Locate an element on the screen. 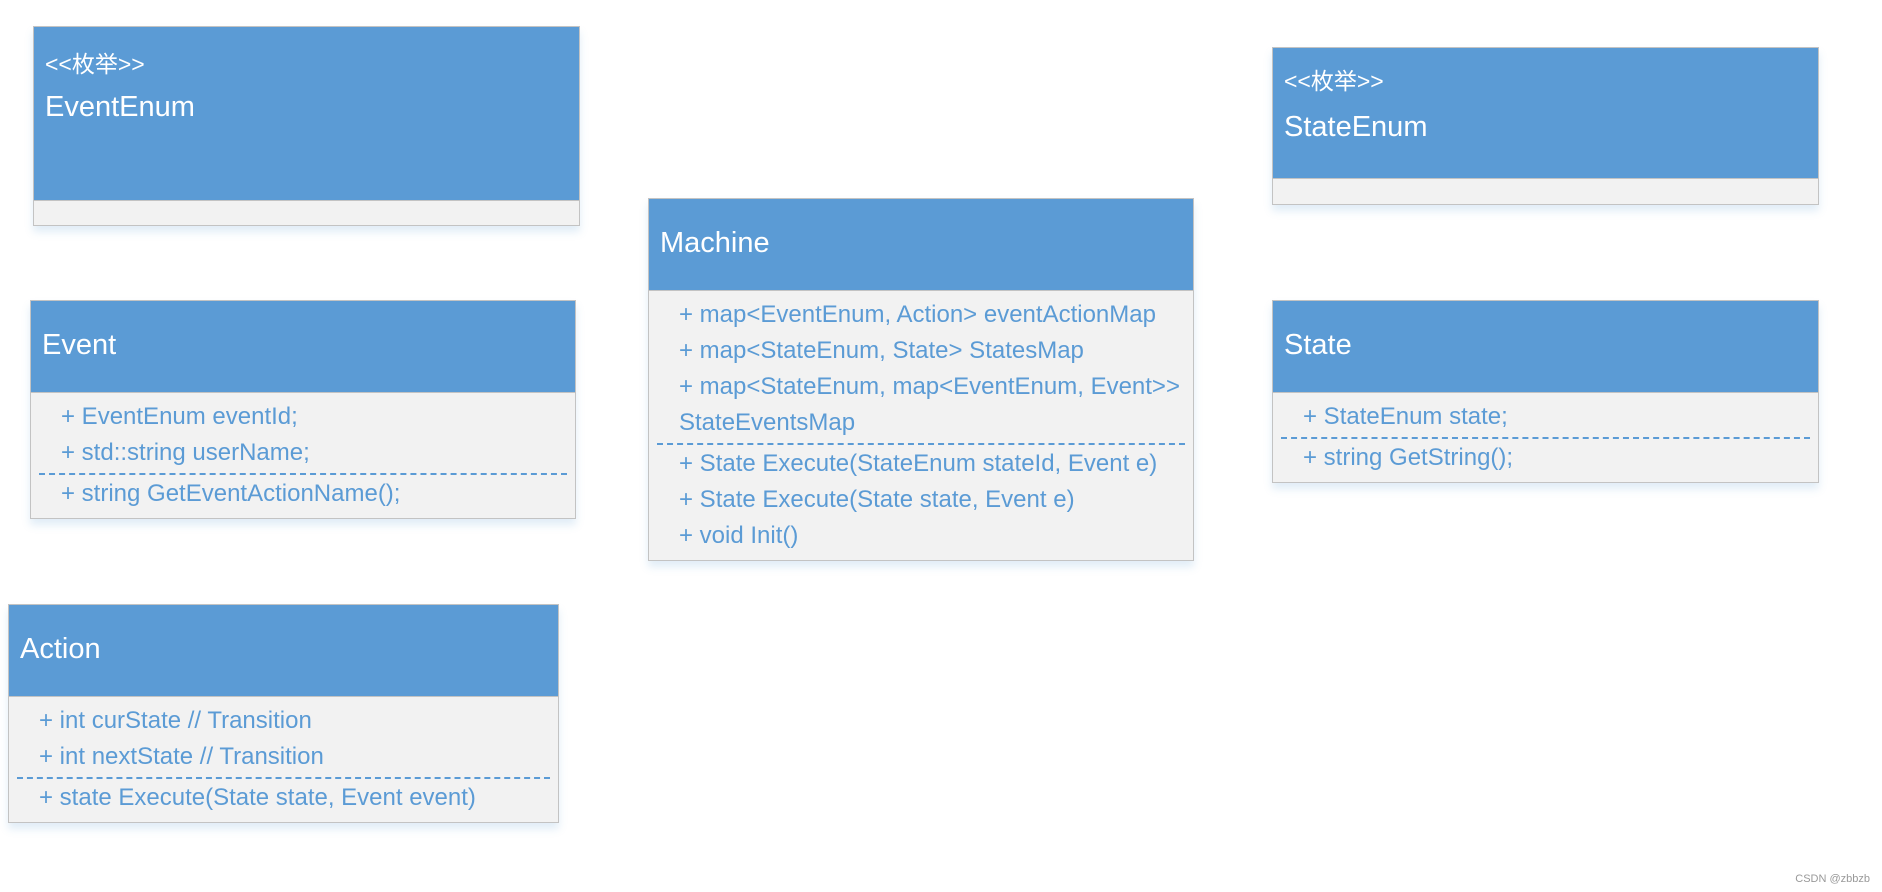 This screenshot has height=892, width=1882. watermark: CSDN @zbbzb is located at coordinates (1832, 879).